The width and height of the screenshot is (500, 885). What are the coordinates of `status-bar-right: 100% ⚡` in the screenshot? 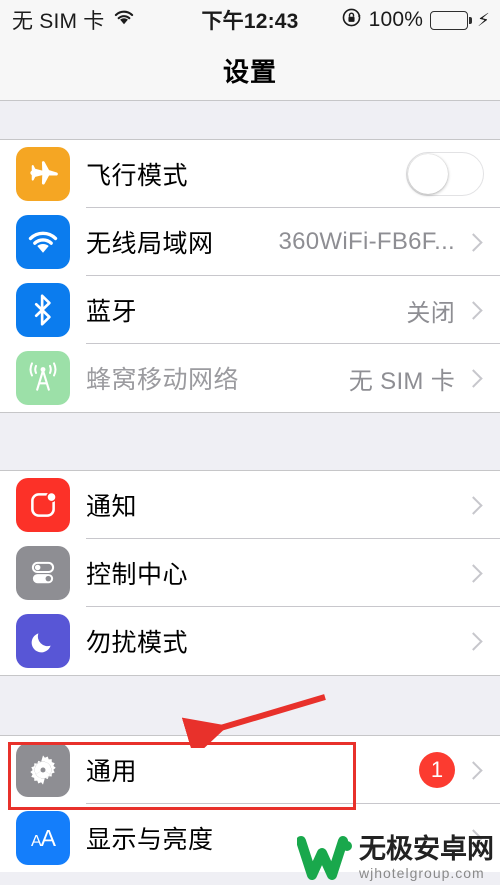 It's located at (415, 20).